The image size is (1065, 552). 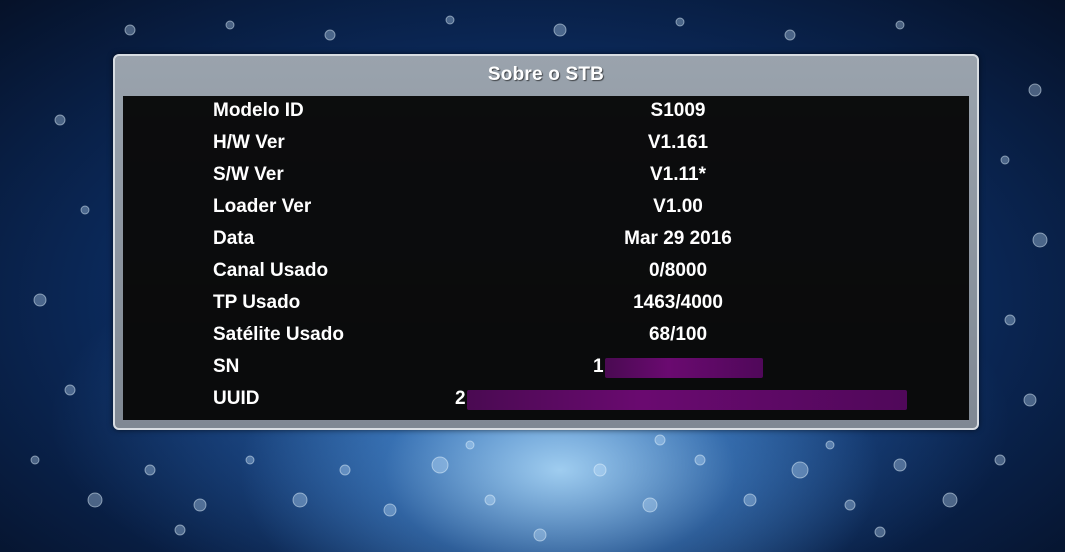 What do you see at coordinates (234, 238) in the screenshot?
I see `info-label: Data` at bounding box center [234, 238].